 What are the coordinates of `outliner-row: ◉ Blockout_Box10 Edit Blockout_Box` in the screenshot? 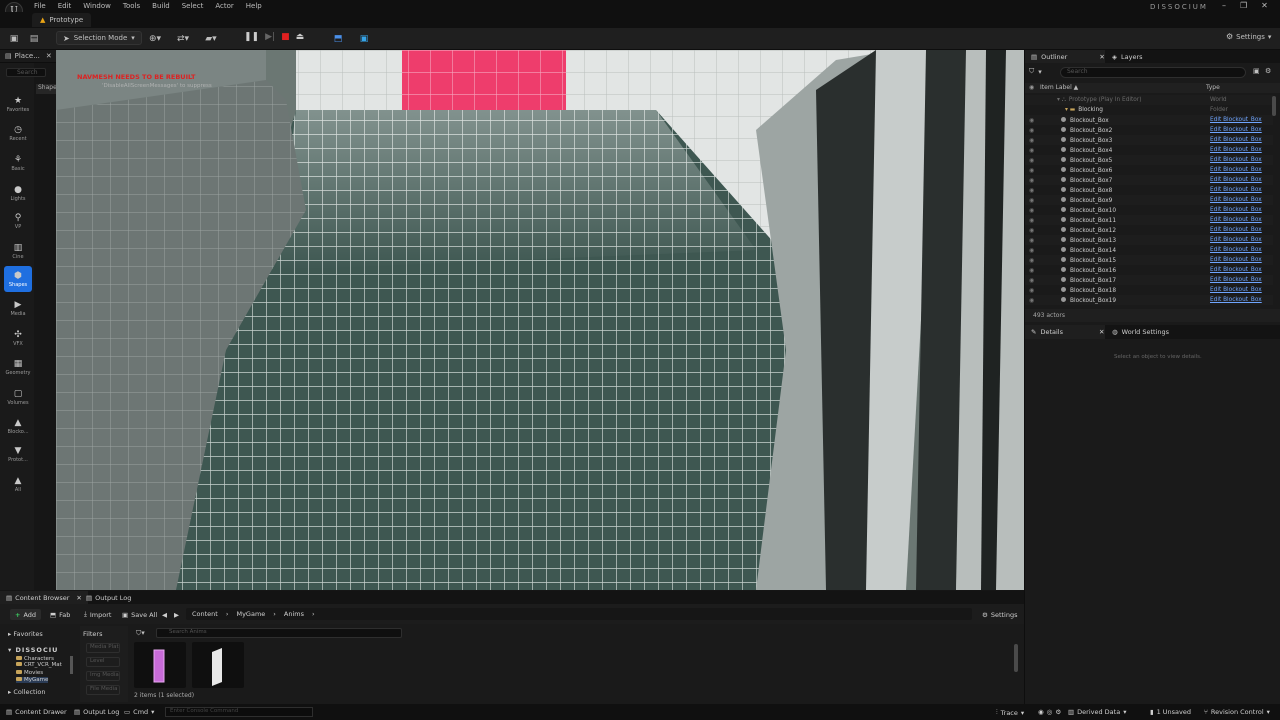 It's located at (1149, 210).